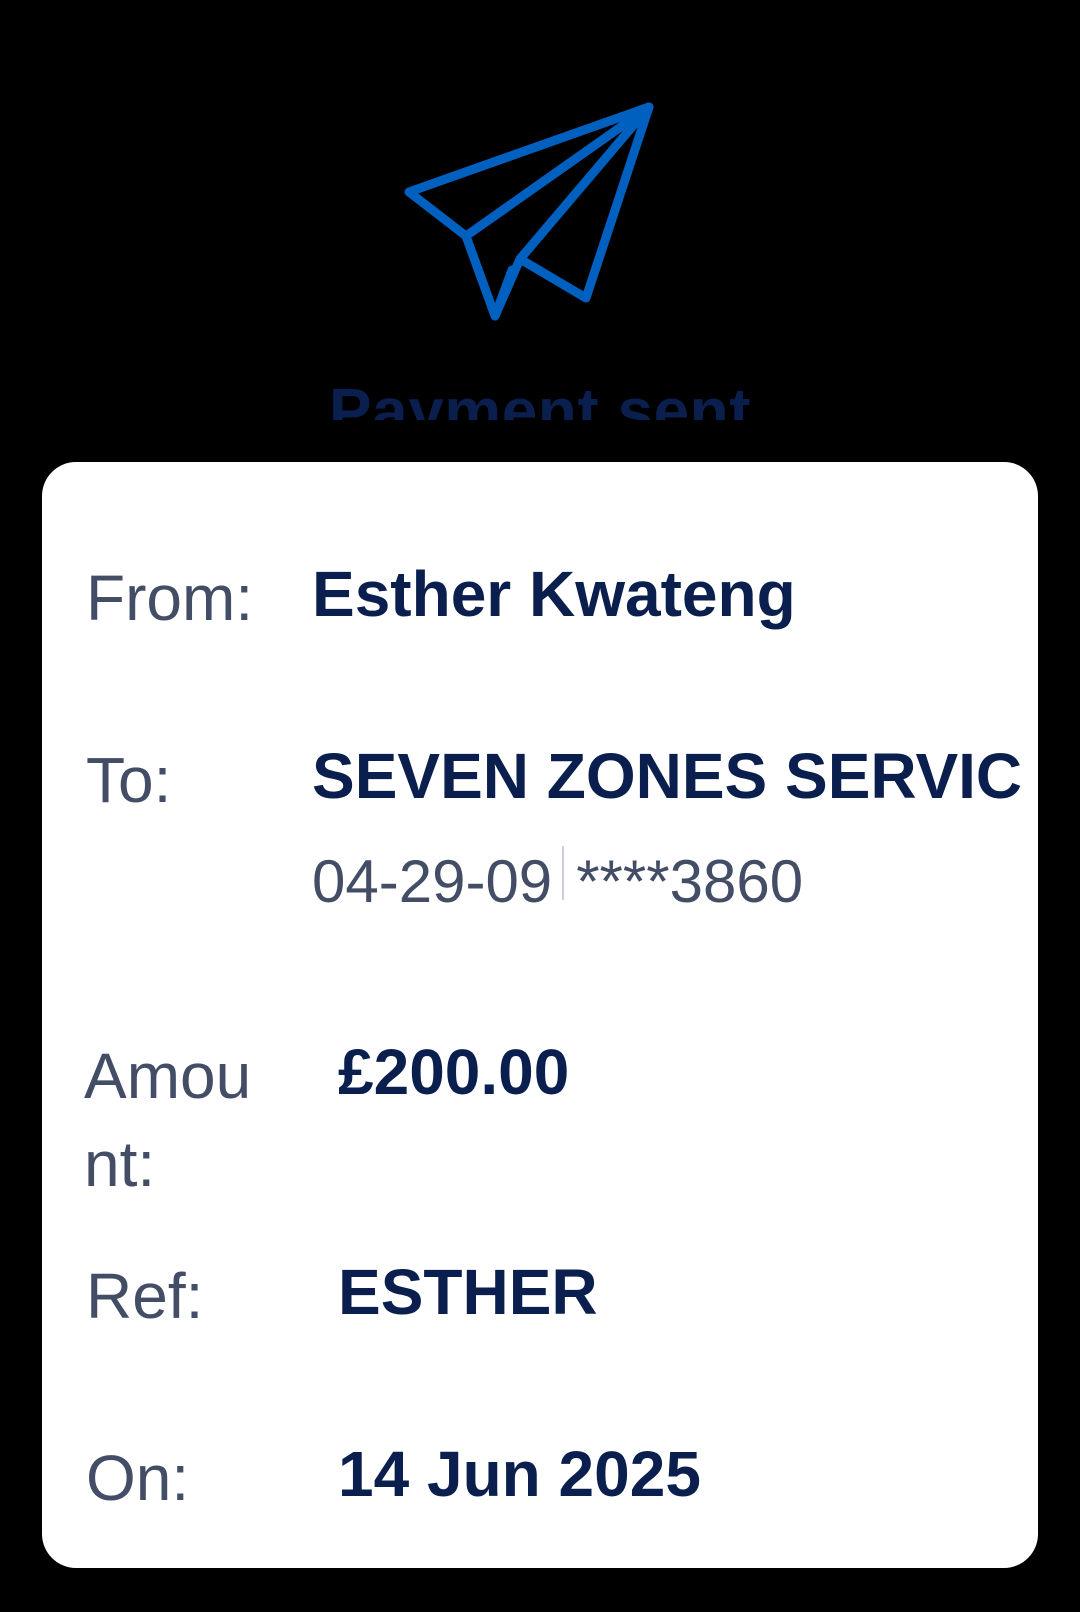  I want to click on account-number: ****3860, so click(690, 881).